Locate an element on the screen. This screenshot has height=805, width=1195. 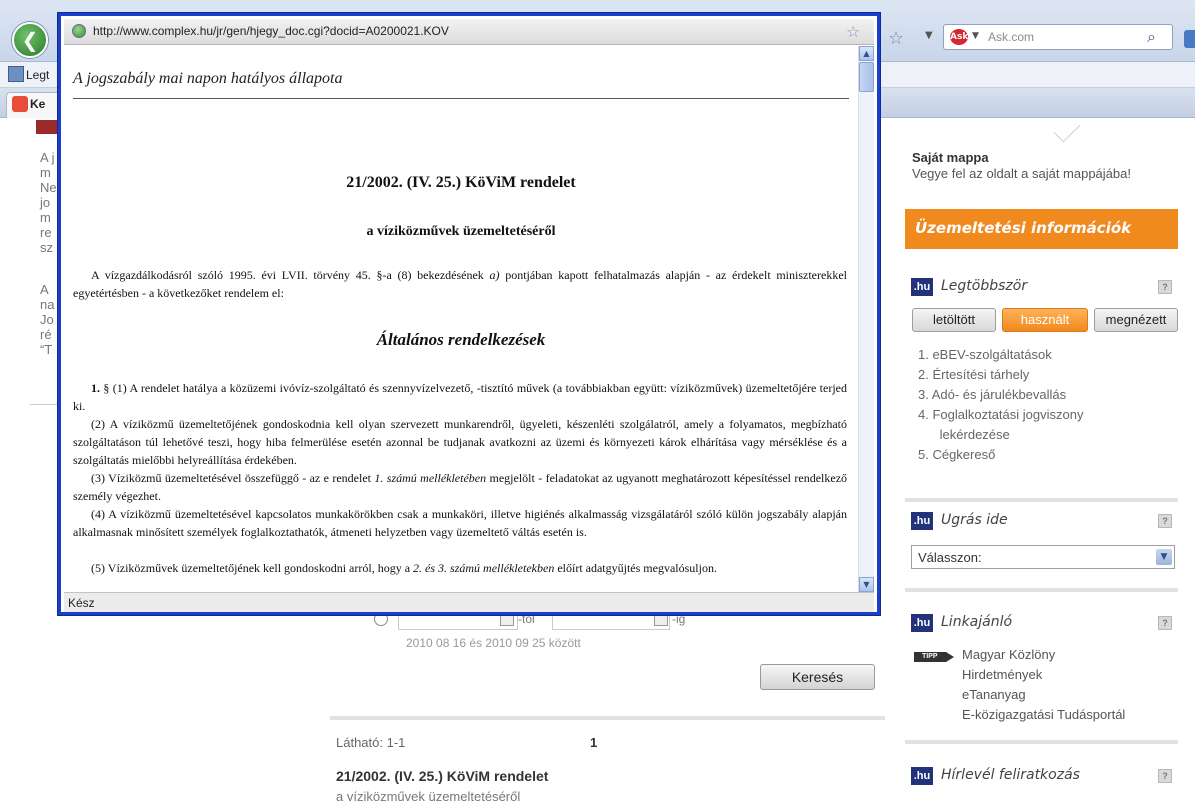
operation-info-header: Üzemeltetési információk is located at coordinates (1041, 229).